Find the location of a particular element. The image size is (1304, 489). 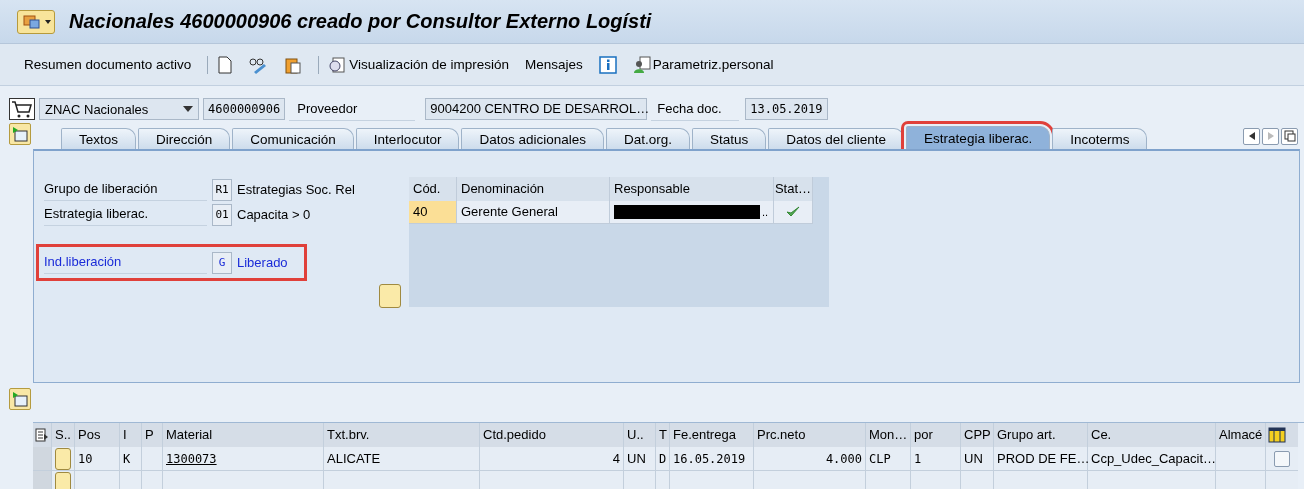

code-field: G is located at coordinates (222, 262).